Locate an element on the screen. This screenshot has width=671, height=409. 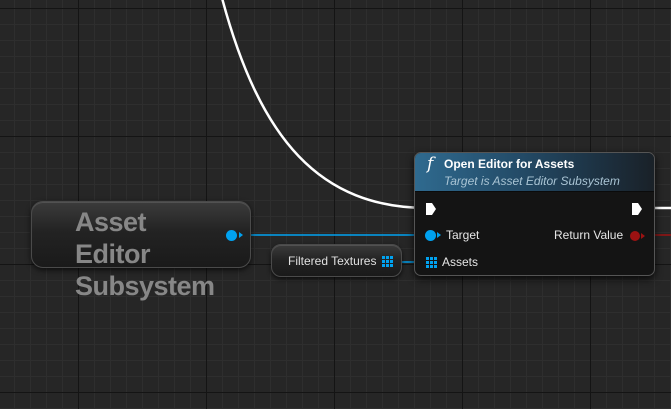
function-icon: f is located at coordinates (430, 164).